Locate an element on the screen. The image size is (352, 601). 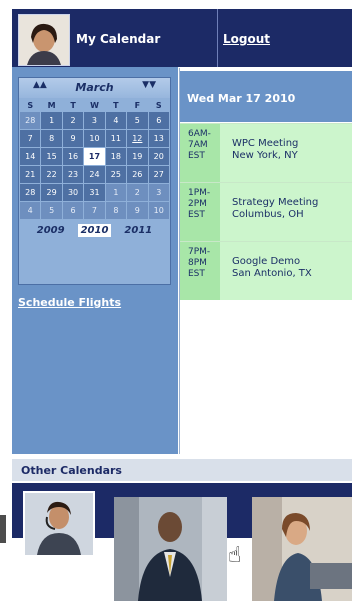
calendar-day: 15 is located at coordinates (51, 156).